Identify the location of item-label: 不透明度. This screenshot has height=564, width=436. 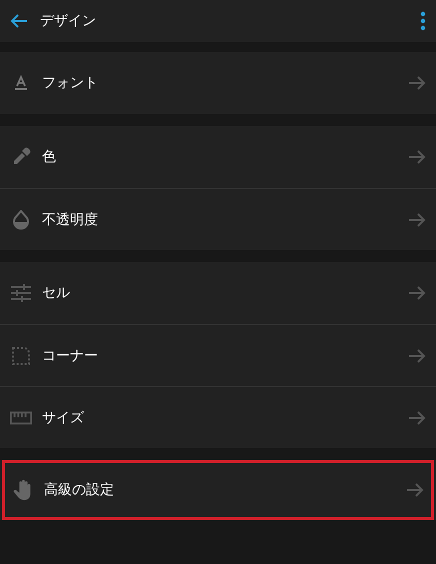
(70, 219).